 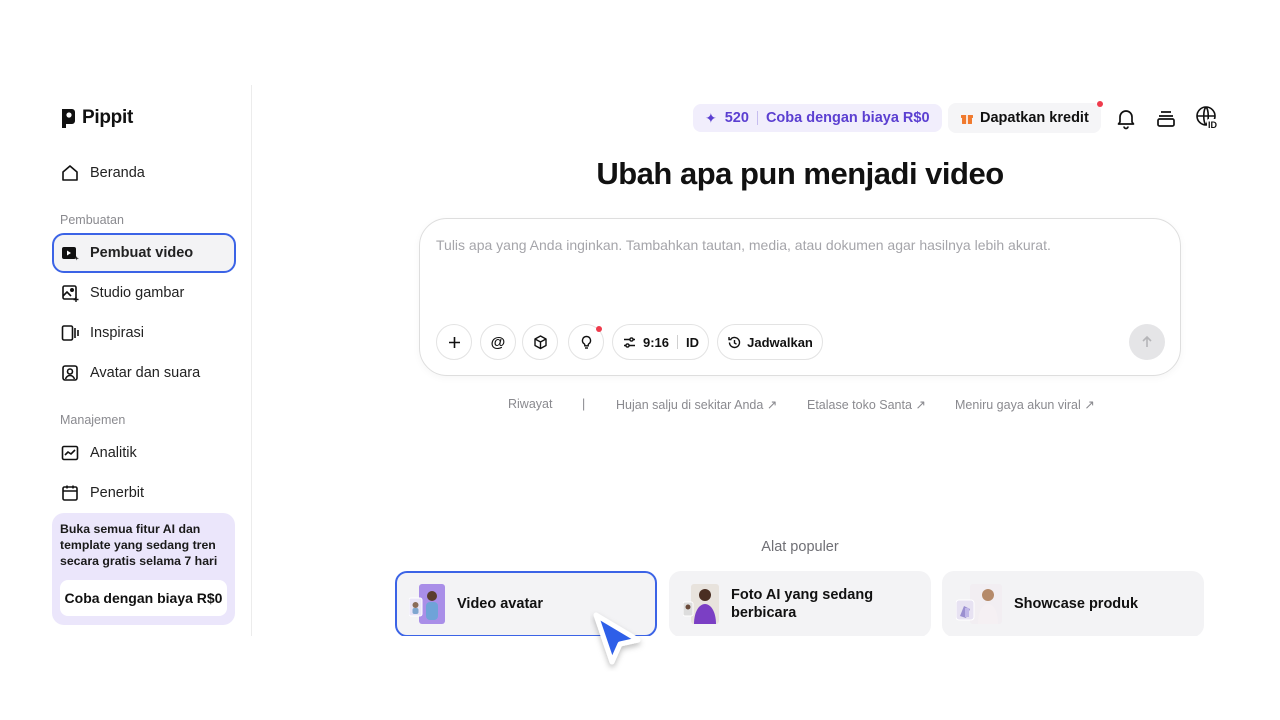 What do you see at coordinates (656, 342) in the screenshot?
I see `aspect-ratio: 9:16` at bounding box center [656, 342].